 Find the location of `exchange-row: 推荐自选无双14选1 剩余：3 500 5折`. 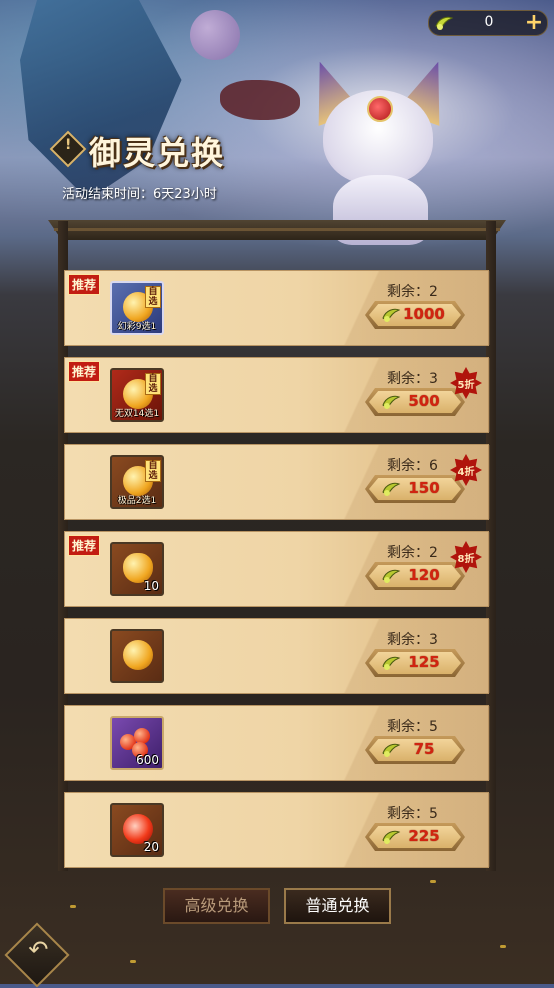

exchange-row: 推荐自选无双14选1 剩余：3 500 5折 is located at coordinates (277, 395).